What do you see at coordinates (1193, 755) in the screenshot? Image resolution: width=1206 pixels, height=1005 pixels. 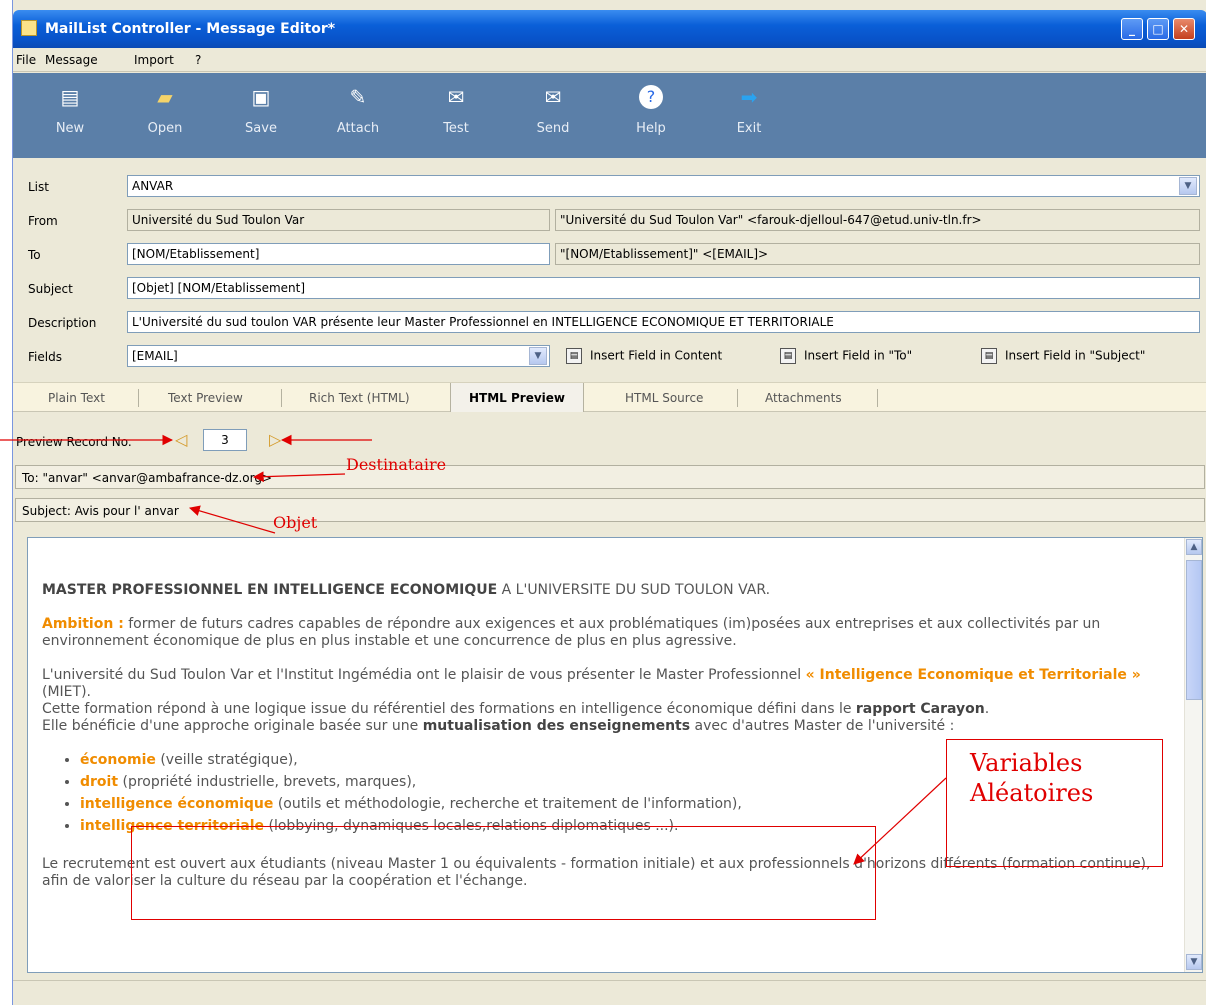 I see `vertical-scrollbar: ▲ ▼` at bounding box center [1193, 755].